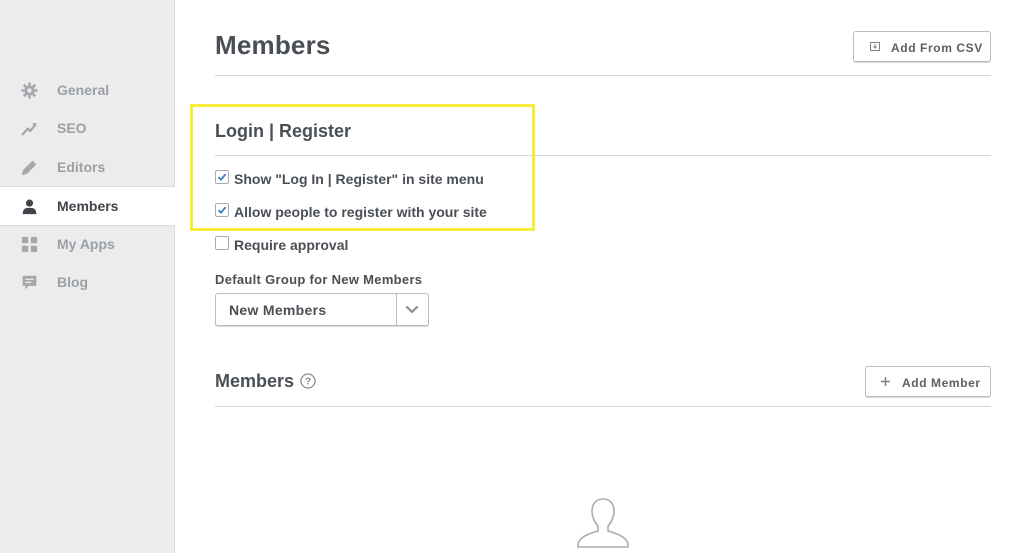  I want to click on sidebar-item-label: Members, so click(88, 206).